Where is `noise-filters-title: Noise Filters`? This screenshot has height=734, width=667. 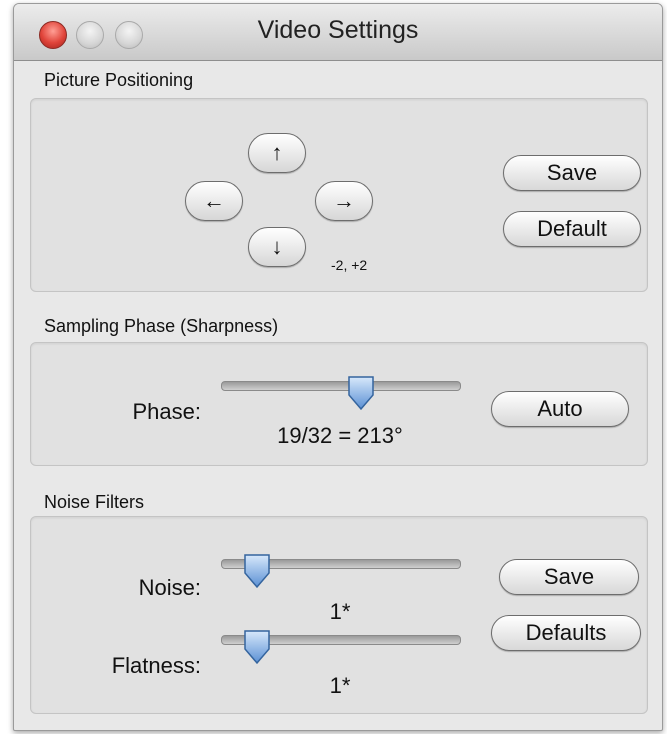
noise-filters-title: Noise Filters is located at coordinates (94, 502).